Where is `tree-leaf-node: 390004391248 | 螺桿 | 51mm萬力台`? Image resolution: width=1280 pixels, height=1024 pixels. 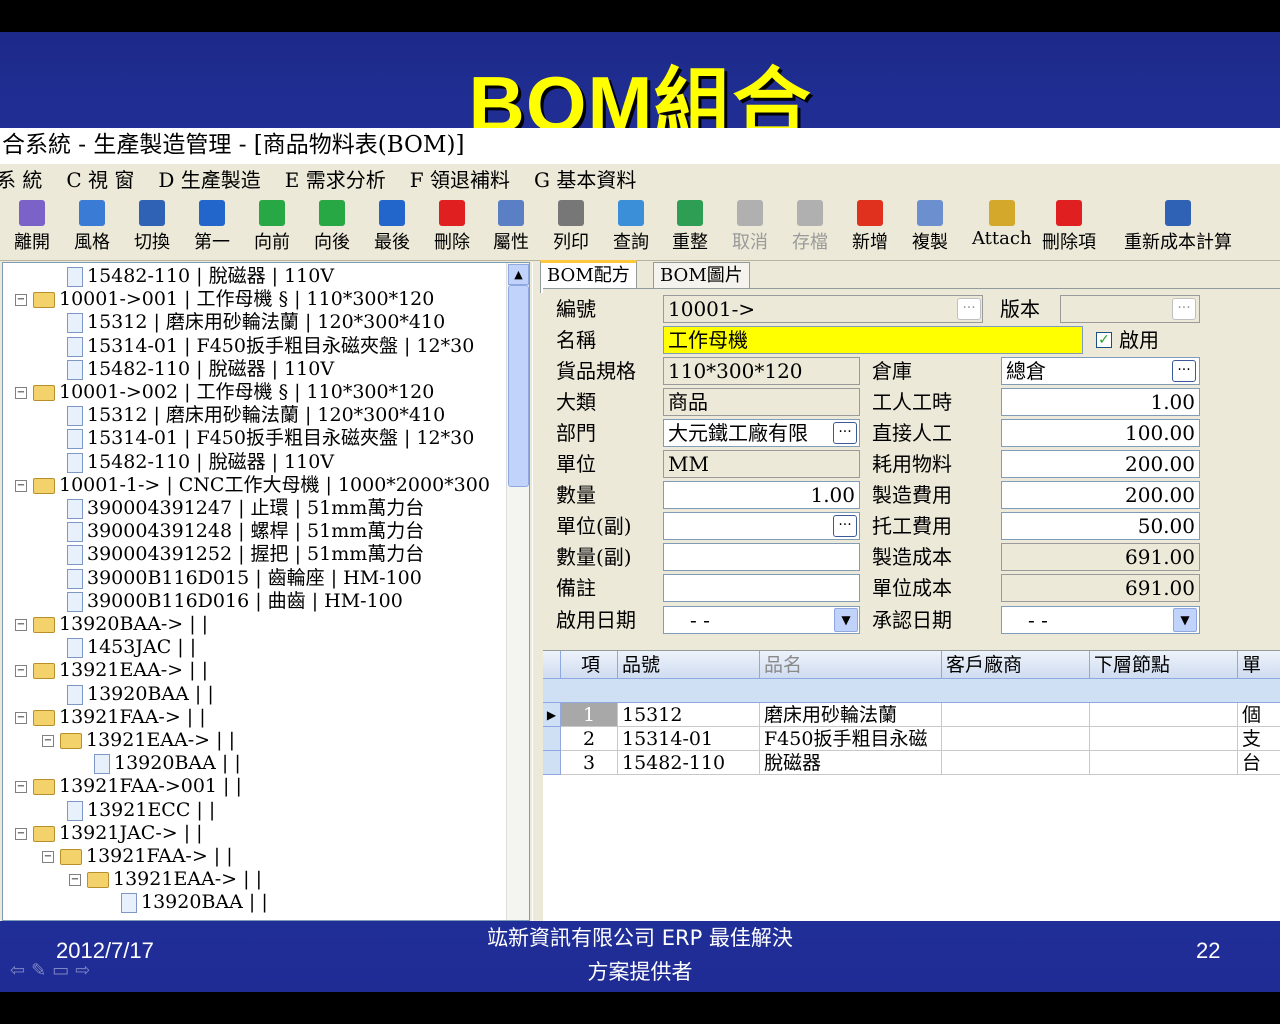
tree-leaf-node: 390004391248 | 螺桿 | 51mm萬力台 is located at coordinates (245, 531).